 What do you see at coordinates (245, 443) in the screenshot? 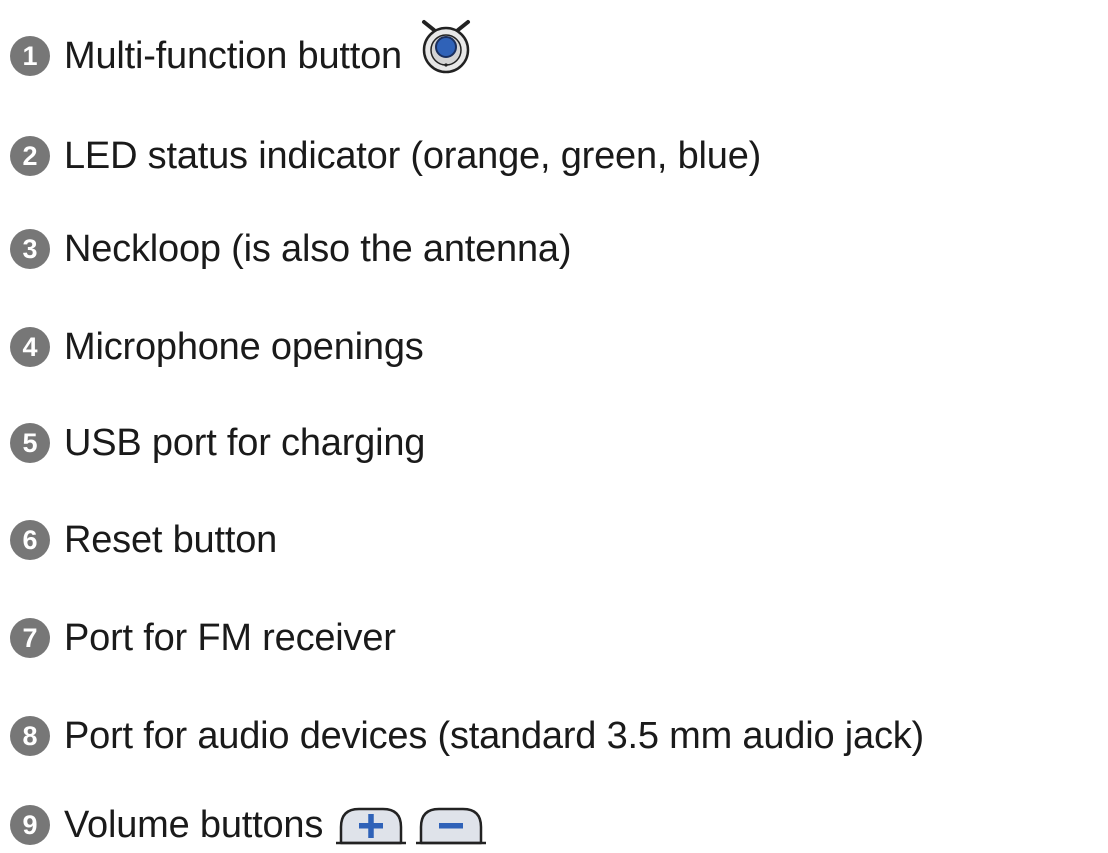
I see `item-label: USB port for charging` at bounding box center [245, 443].